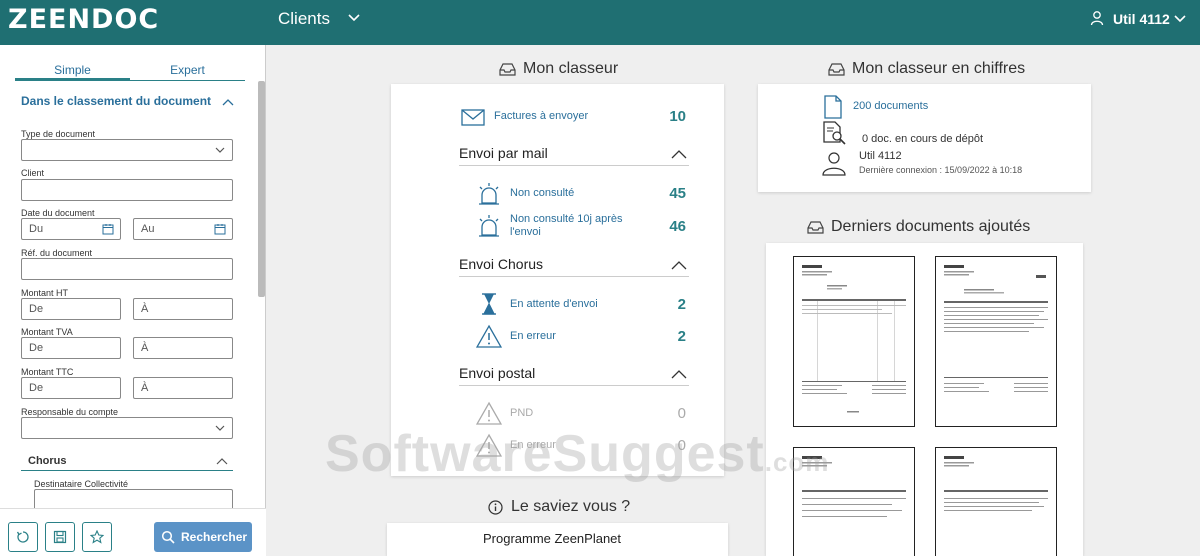  I want to click on search-button: Rechercher, so click(203, 537).